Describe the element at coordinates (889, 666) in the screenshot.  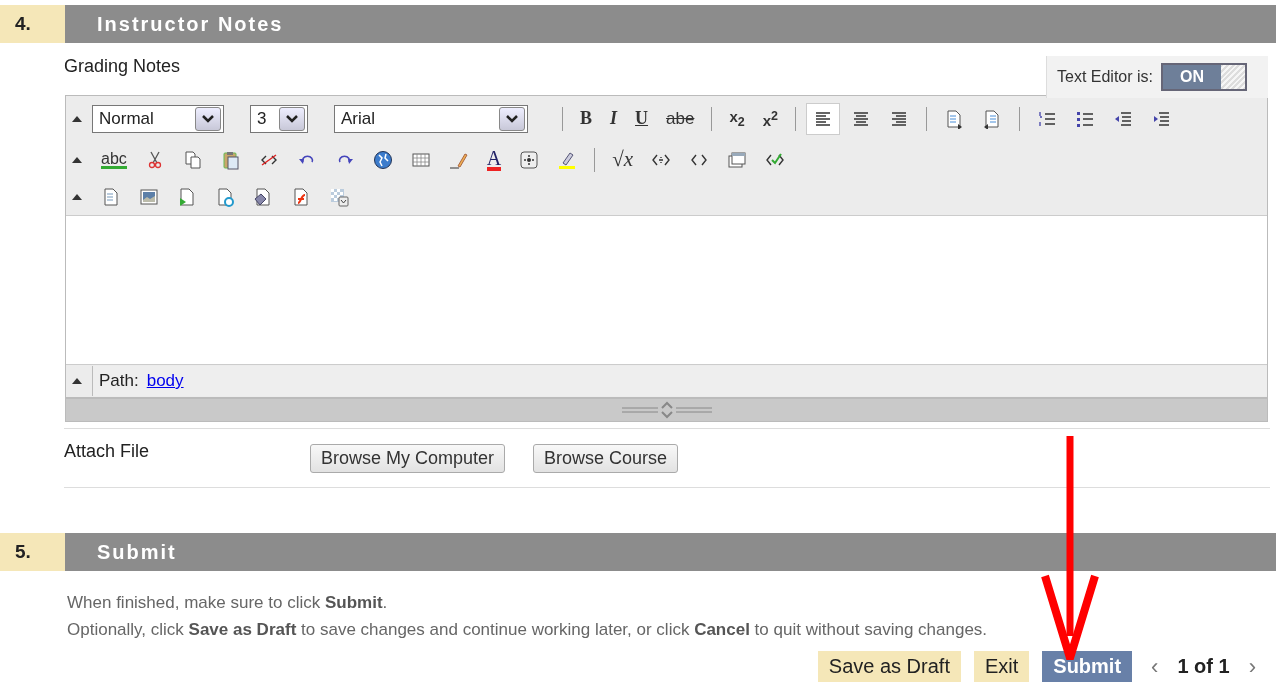
I see `action-button: Save as Draft` at that location.